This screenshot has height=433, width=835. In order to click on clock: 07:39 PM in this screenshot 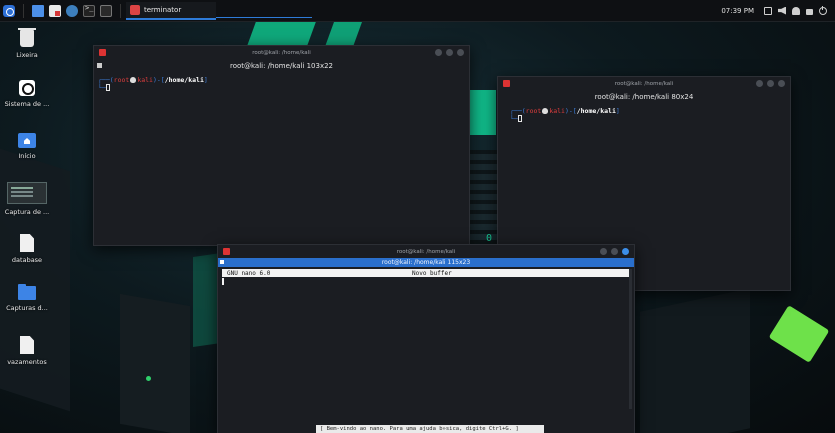, I will do `click(737, 11)`.